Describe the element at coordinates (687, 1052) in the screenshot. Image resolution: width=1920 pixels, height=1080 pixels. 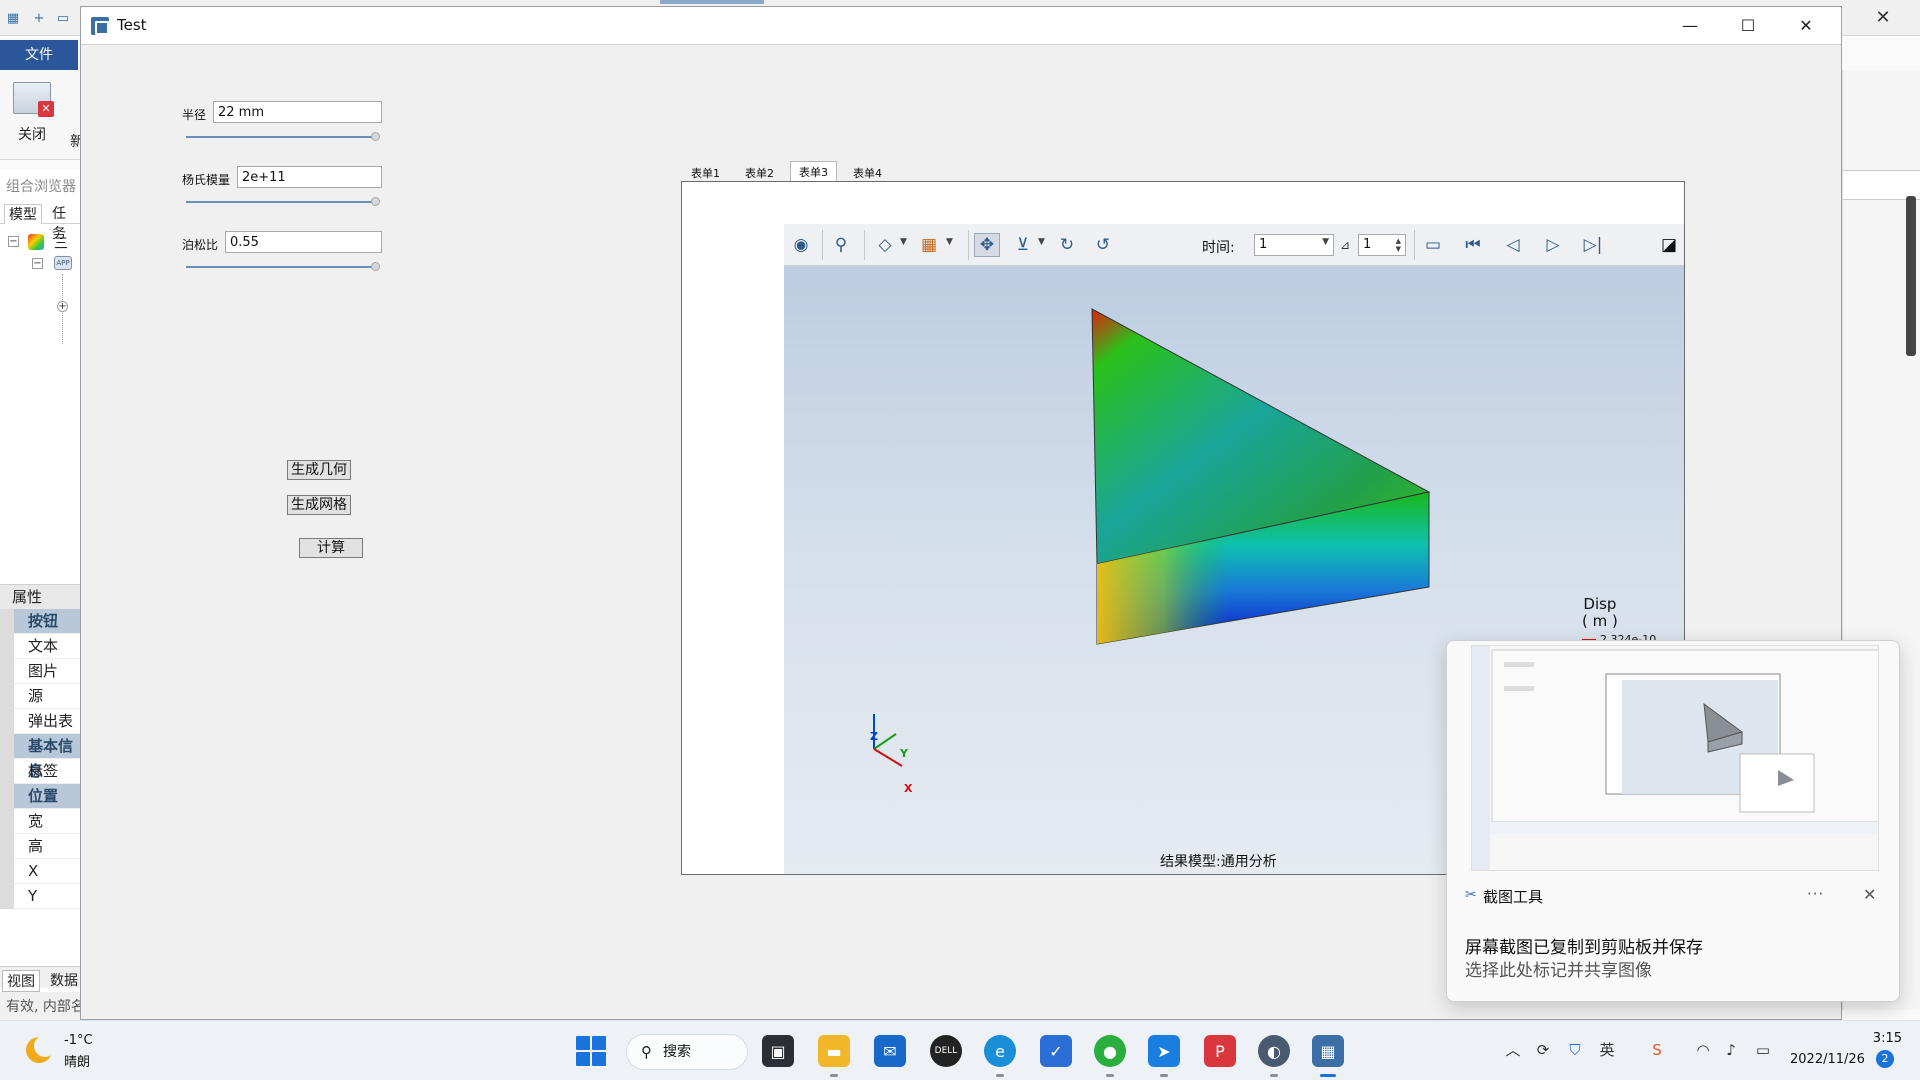
I see `taskbar-search: ⚲ 搜索` at that location.